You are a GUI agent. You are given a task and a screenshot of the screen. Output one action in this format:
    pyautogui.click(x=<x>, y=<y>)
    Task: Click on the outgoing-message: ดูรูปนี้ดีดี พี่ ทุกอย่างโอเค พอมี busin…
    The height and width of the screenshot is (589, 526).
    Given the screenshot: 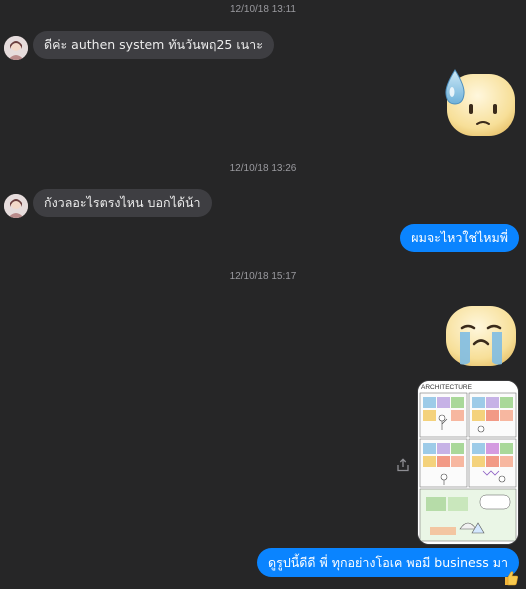 What is the action you would take?
    pyautogui.click(x=388, y=562)
    